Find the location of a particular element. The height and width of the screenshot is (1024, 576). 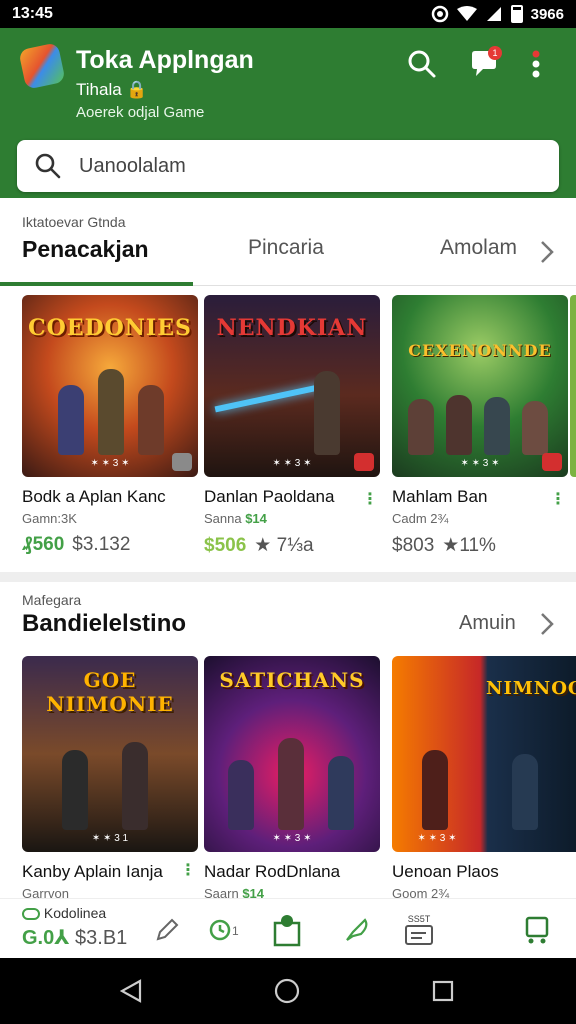

recents-square-icon is located at coordinates (443, 991).